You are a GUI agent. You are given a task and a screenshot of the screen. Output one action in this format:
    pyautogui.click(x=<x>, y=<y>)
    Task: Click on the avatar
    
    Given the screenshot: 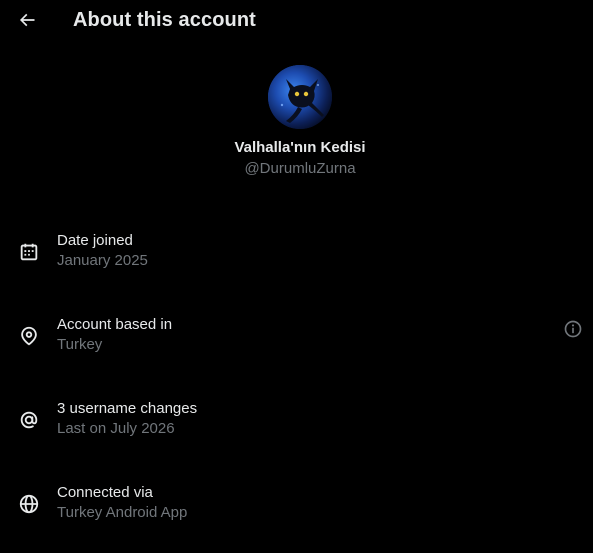 What is the action you would take?
    pyautogui.click(x=300, y=97)
    